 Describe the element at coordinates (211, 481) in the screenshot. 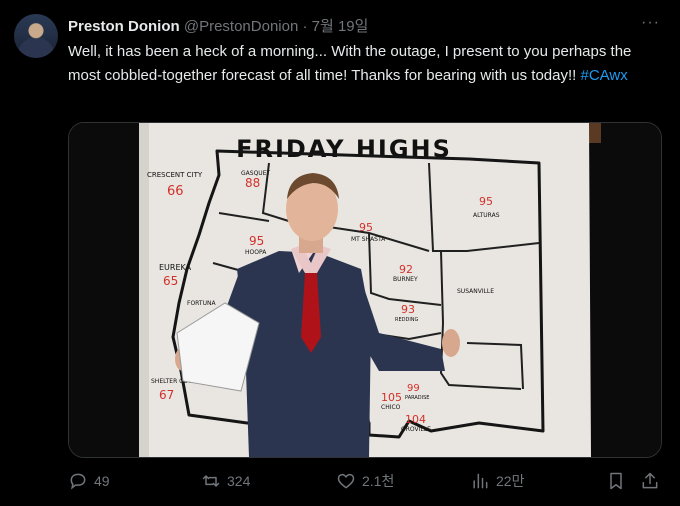

I see `repost-icon` at that location.